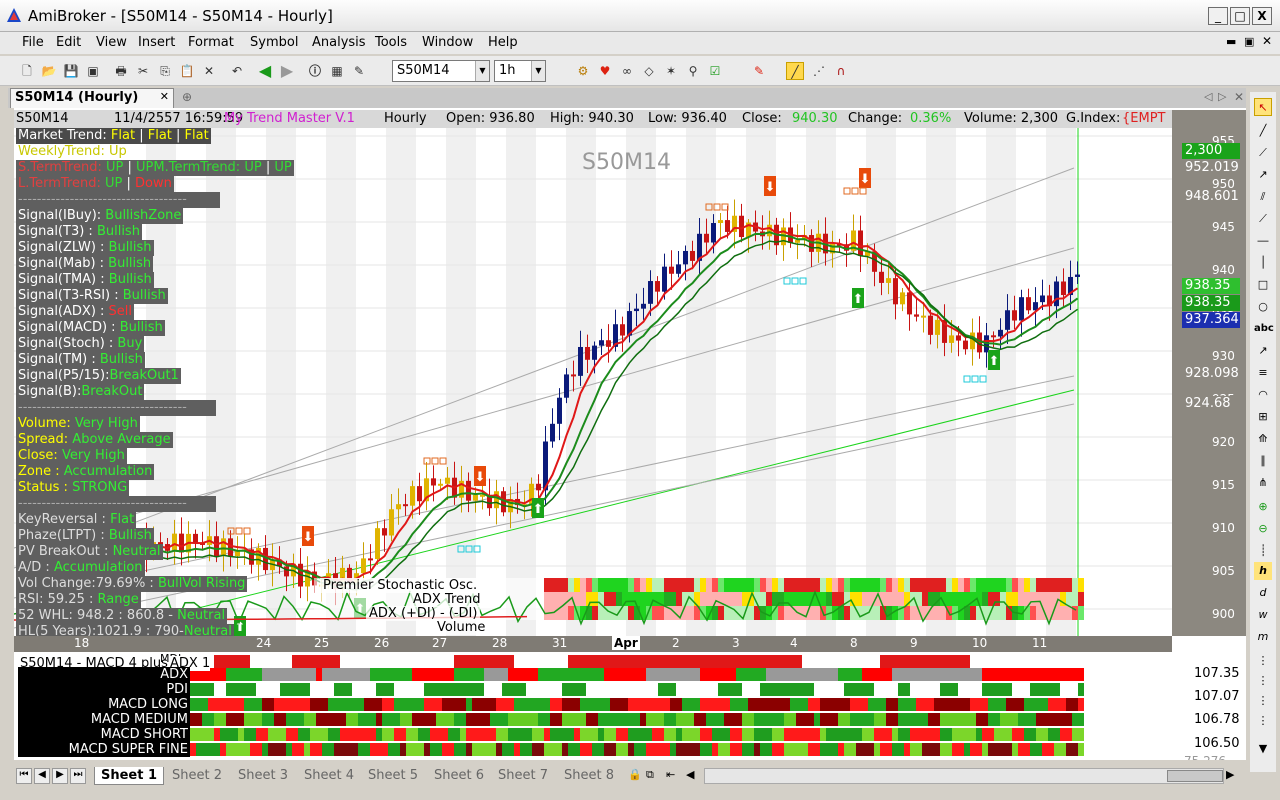  I want to click on delete-icon: ✕, so click(209, 71).